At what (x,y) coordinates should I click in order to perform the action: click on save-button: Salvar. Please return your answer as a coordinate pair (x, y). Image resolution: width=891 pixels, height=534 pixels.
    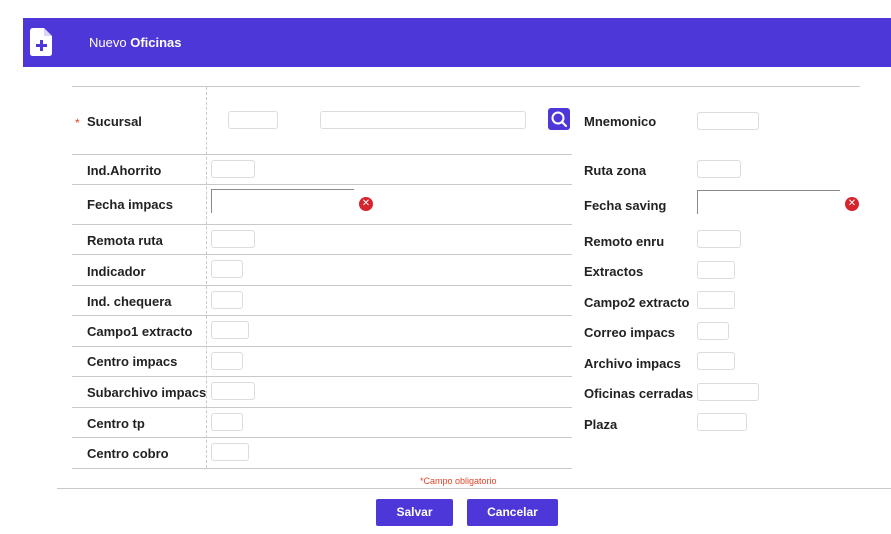
    Looking at the image, I should click on (414, 512).